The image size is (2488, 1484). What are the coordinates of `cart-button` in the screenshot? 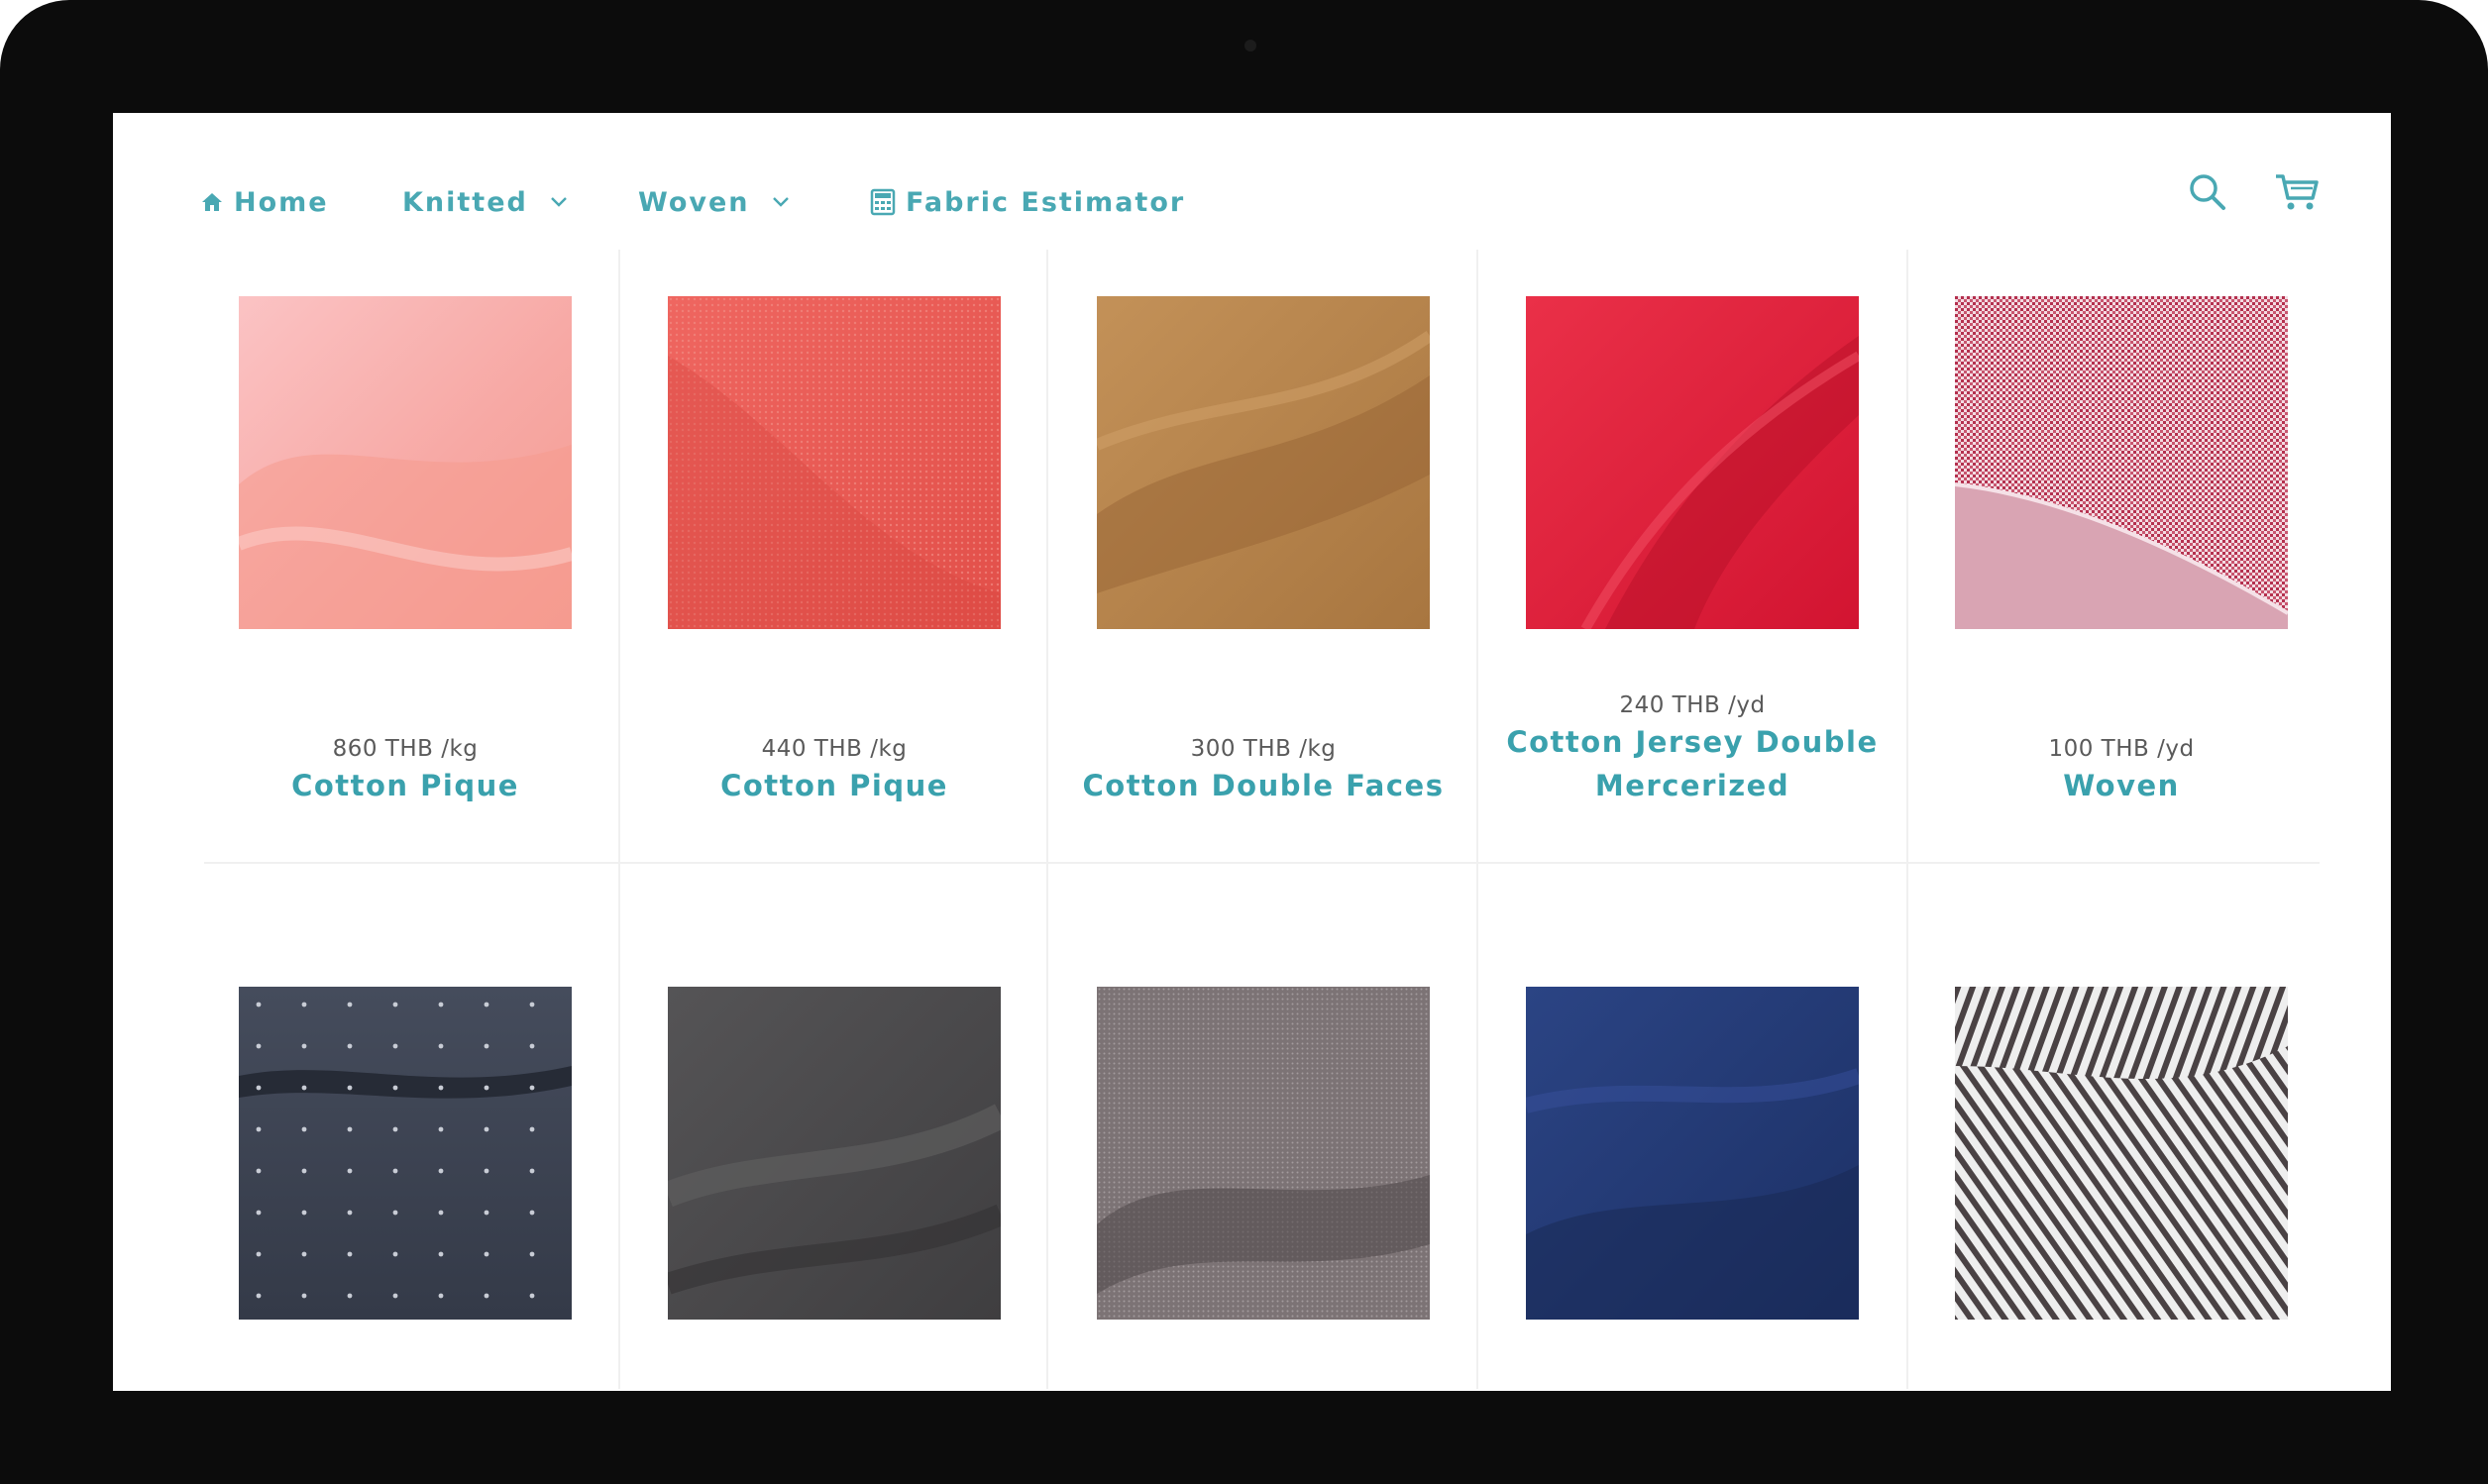 It's located at (2297, 192).